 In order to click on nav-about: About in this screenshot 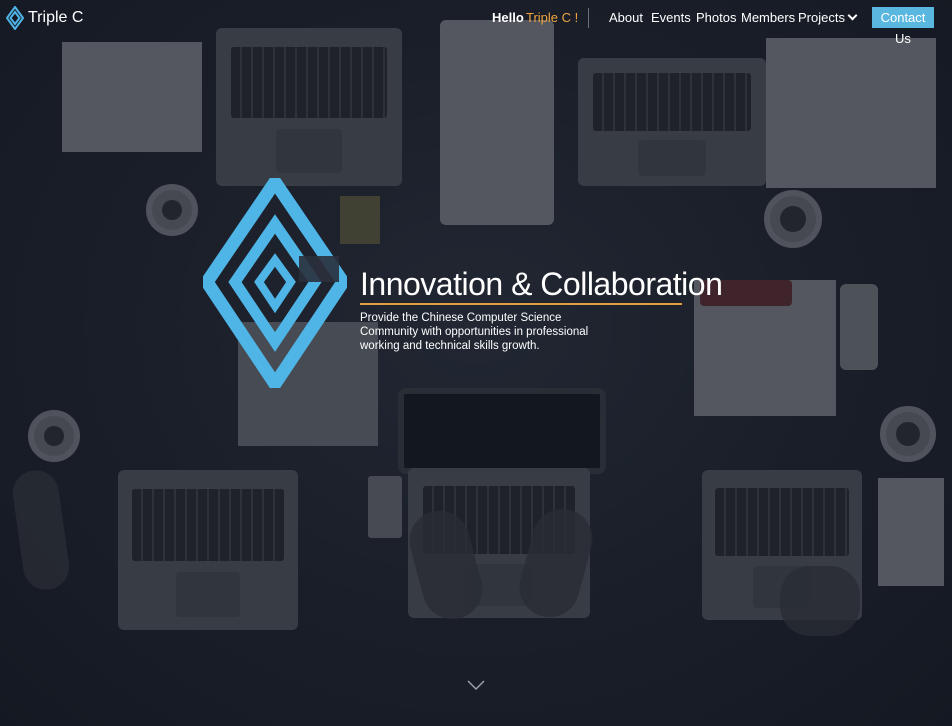, I will do `click(626, 17)`.